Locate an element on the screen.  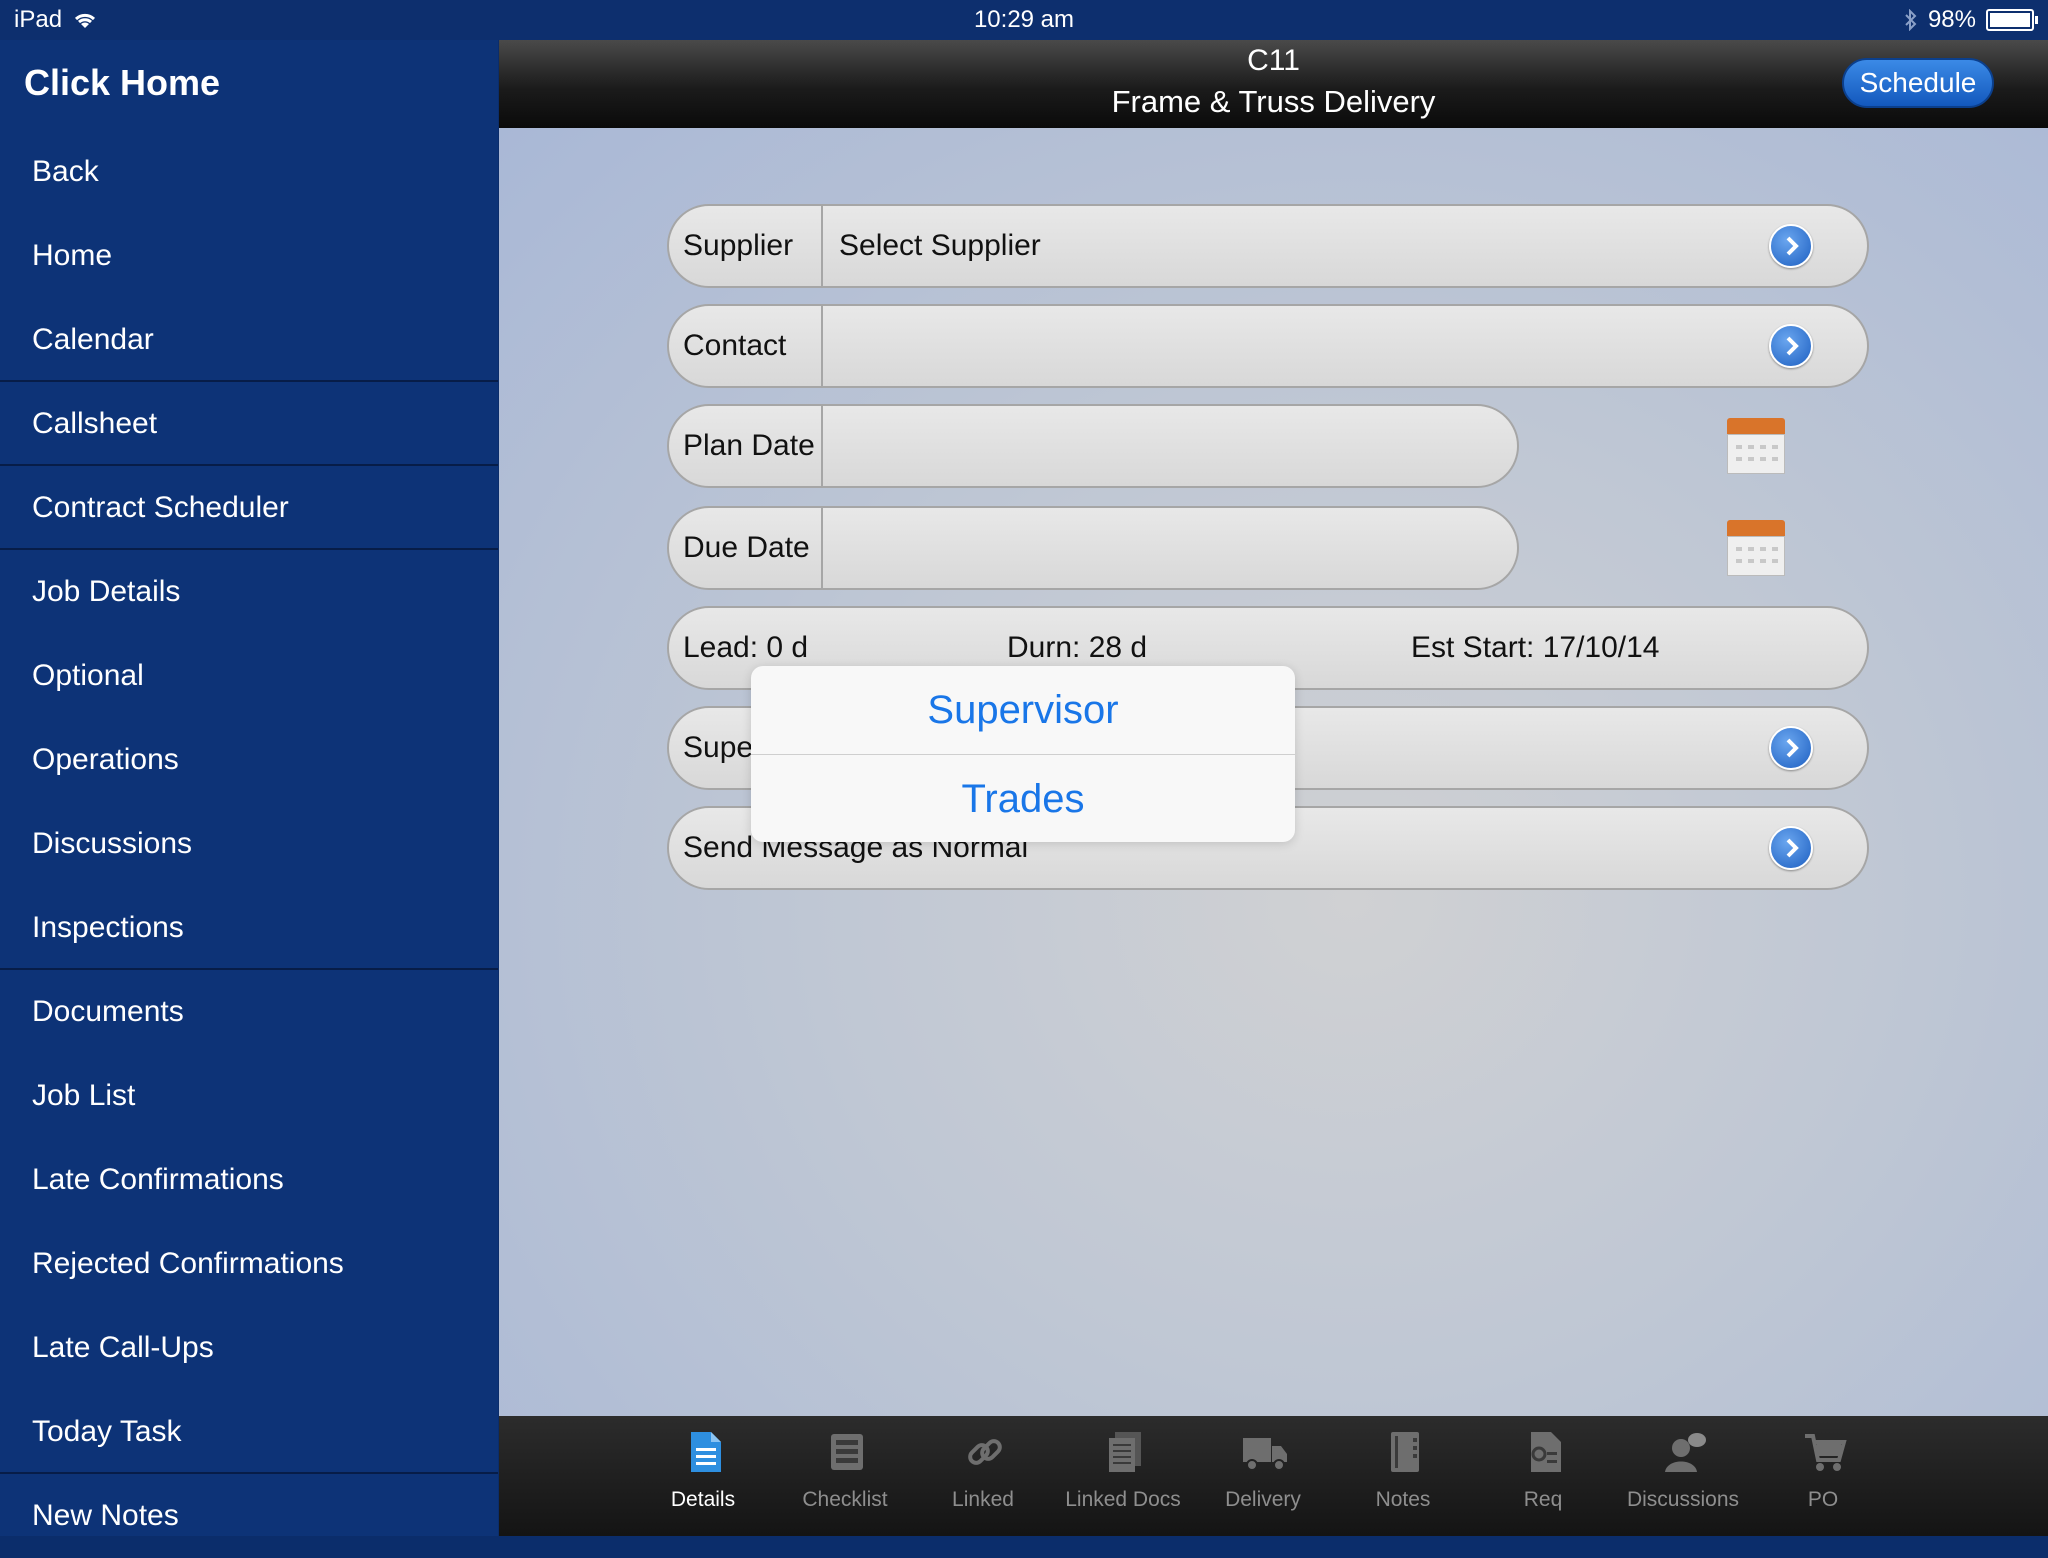
sidebar-item-operations: Operations is located at coordinates (249, 760).